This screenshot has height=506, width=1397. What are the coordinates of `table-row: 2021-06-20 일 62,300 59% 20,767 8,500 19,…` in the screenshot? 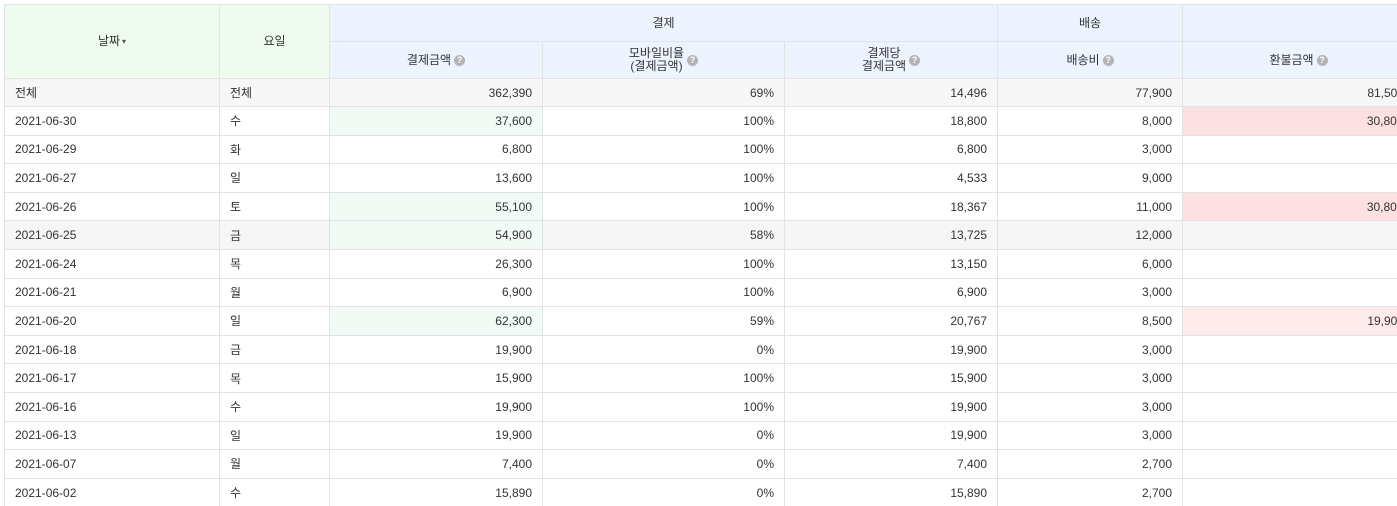 It's located at (700, 321).